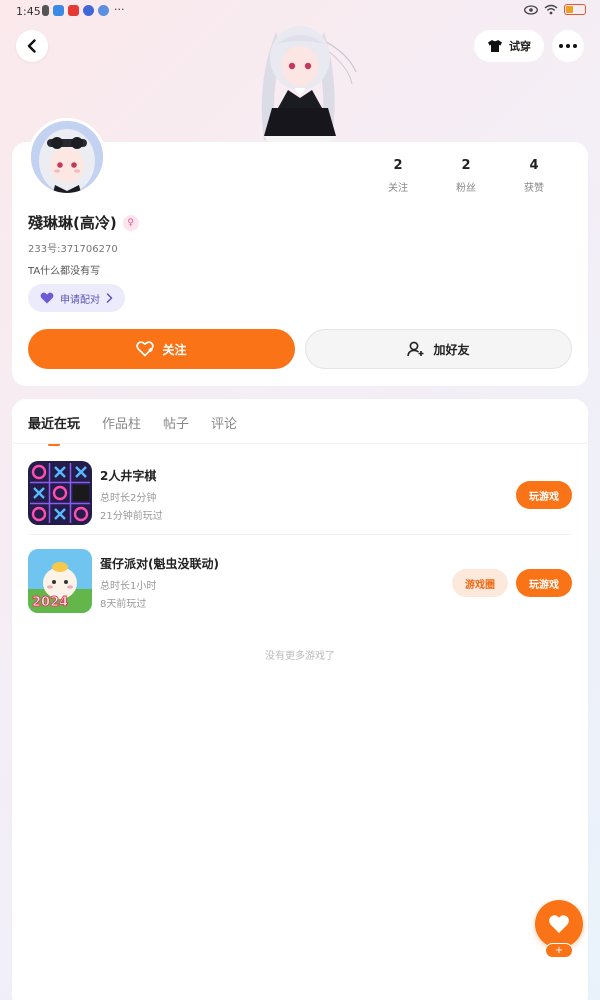 The width and height of the screenshot is (600, 1000). Describe the element at coordinates (300, 579) in the screenshot. I see `game-item: 2024 蛋仔派对(魁虫没联动) 总时长1小时 8天前玩过 游戏圈 玩游戏` at that location.